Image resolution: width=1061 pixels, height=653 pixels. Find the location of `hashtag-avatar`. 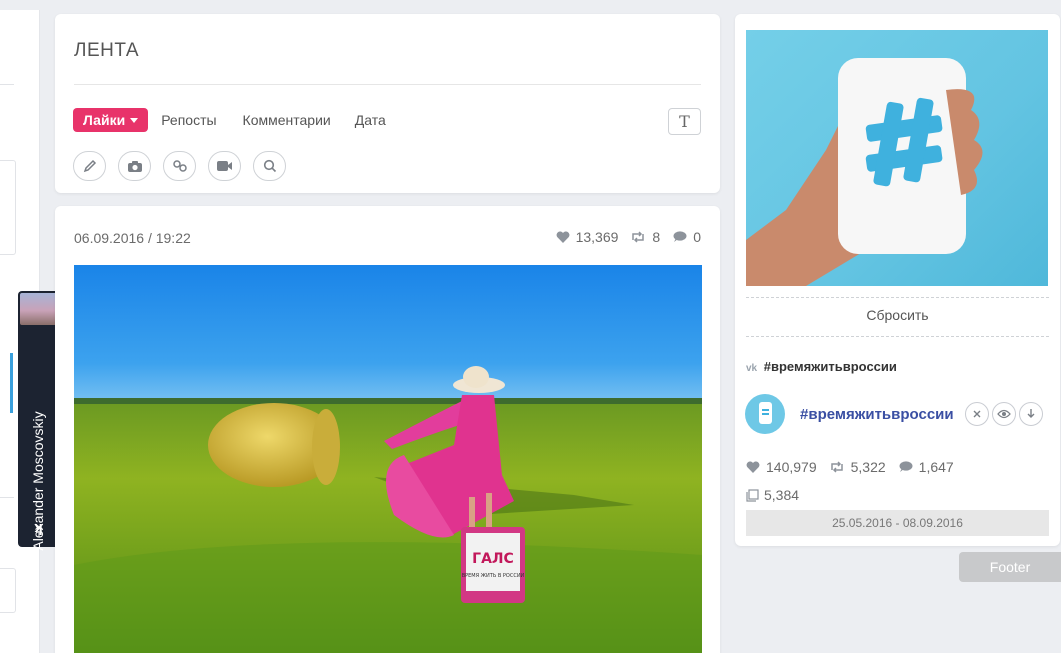

hashtag-avatar is located at coordinates (765, 414).